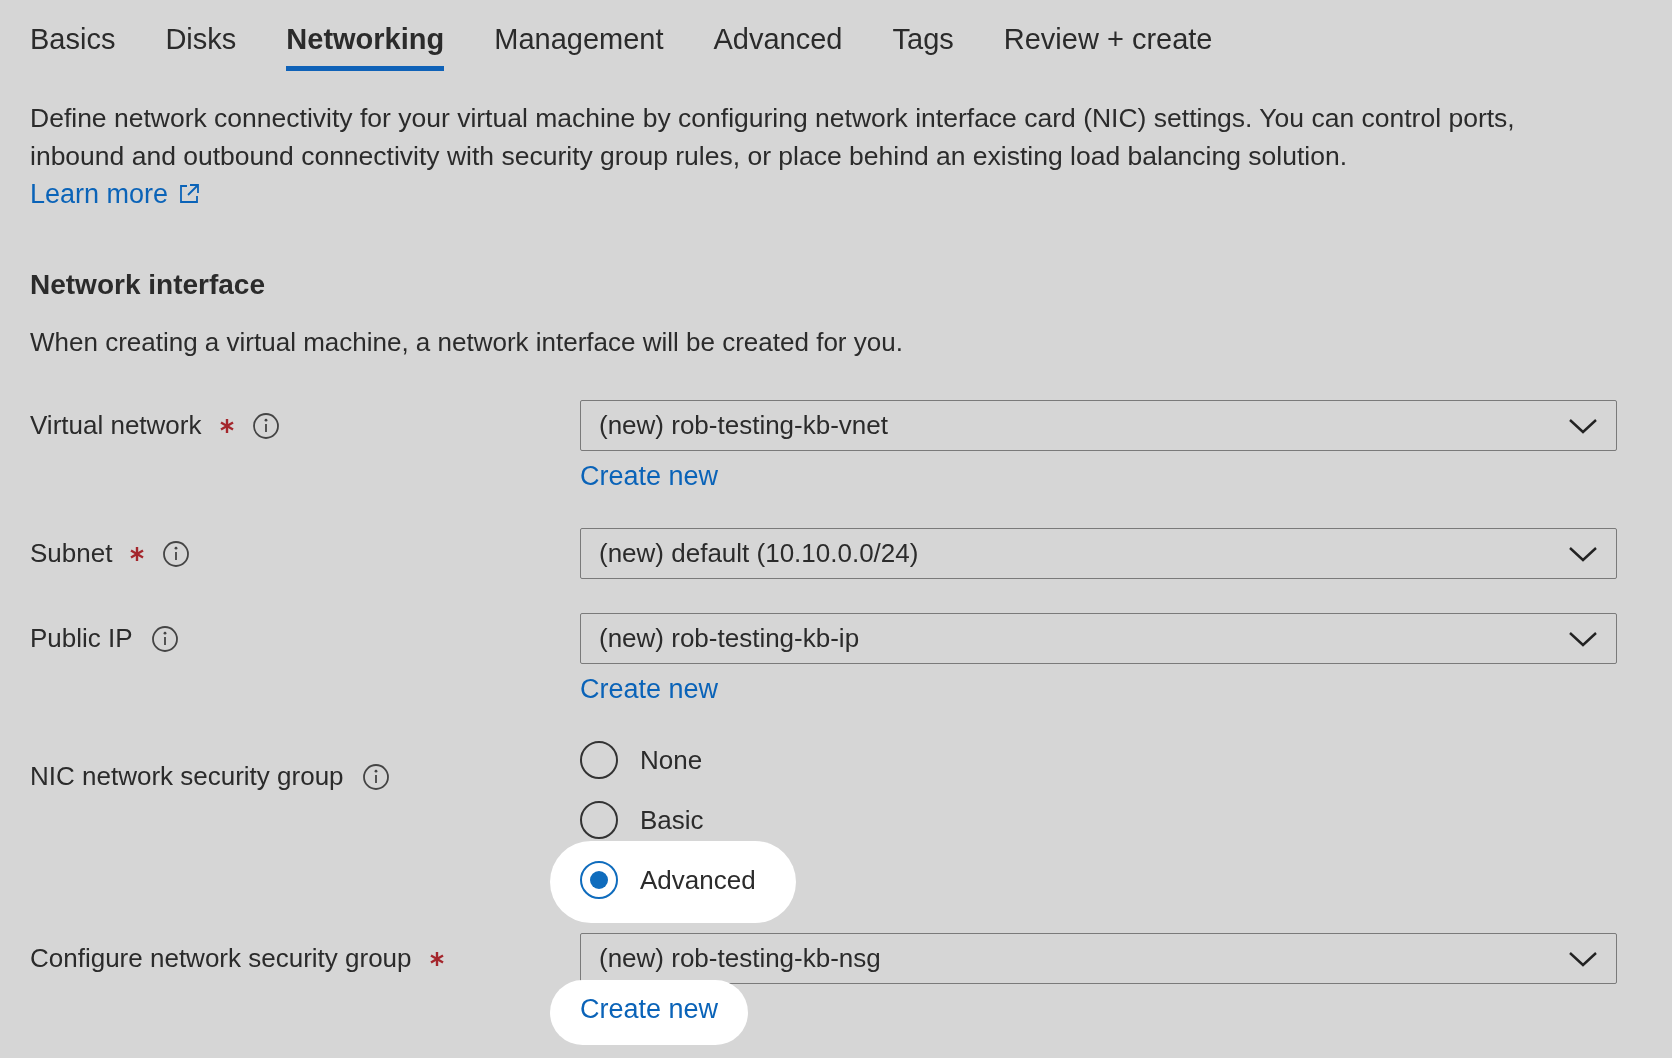 The image size is (1672, 1058). Describe the element at coordinates (115, 194) in the screenshot. I see `learn-more-link: Learn more` at that location.